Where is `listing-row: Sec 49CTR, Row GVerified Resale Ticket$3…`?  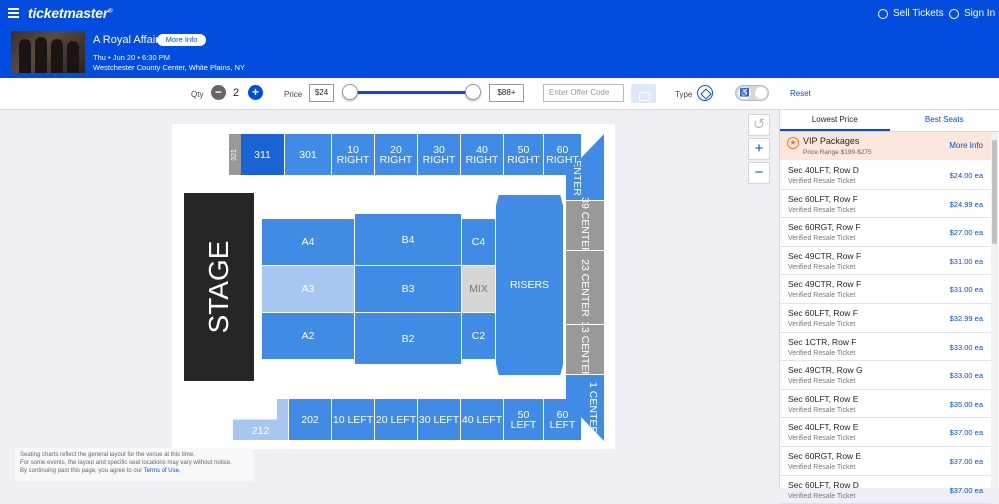
listing-row: Sec 49CTR, Row GVerified Resale Ticket$3… is located at coordinates (885, 375).